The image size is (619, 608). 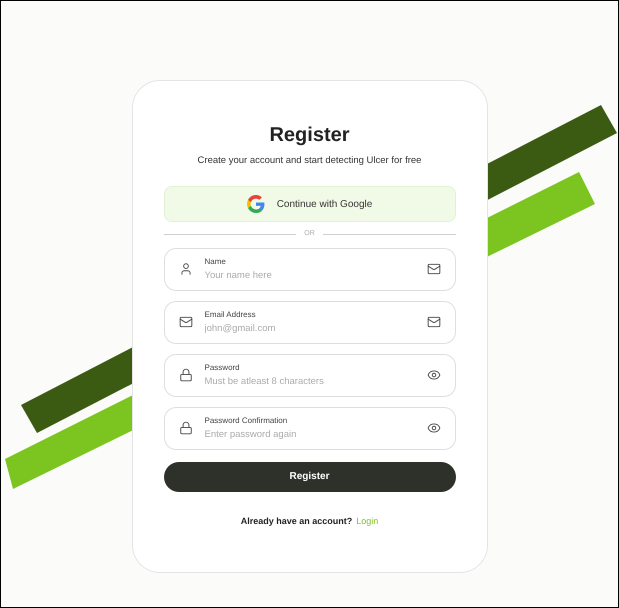 I want to click on field-label: Email Address, so click(x=230, y=314).